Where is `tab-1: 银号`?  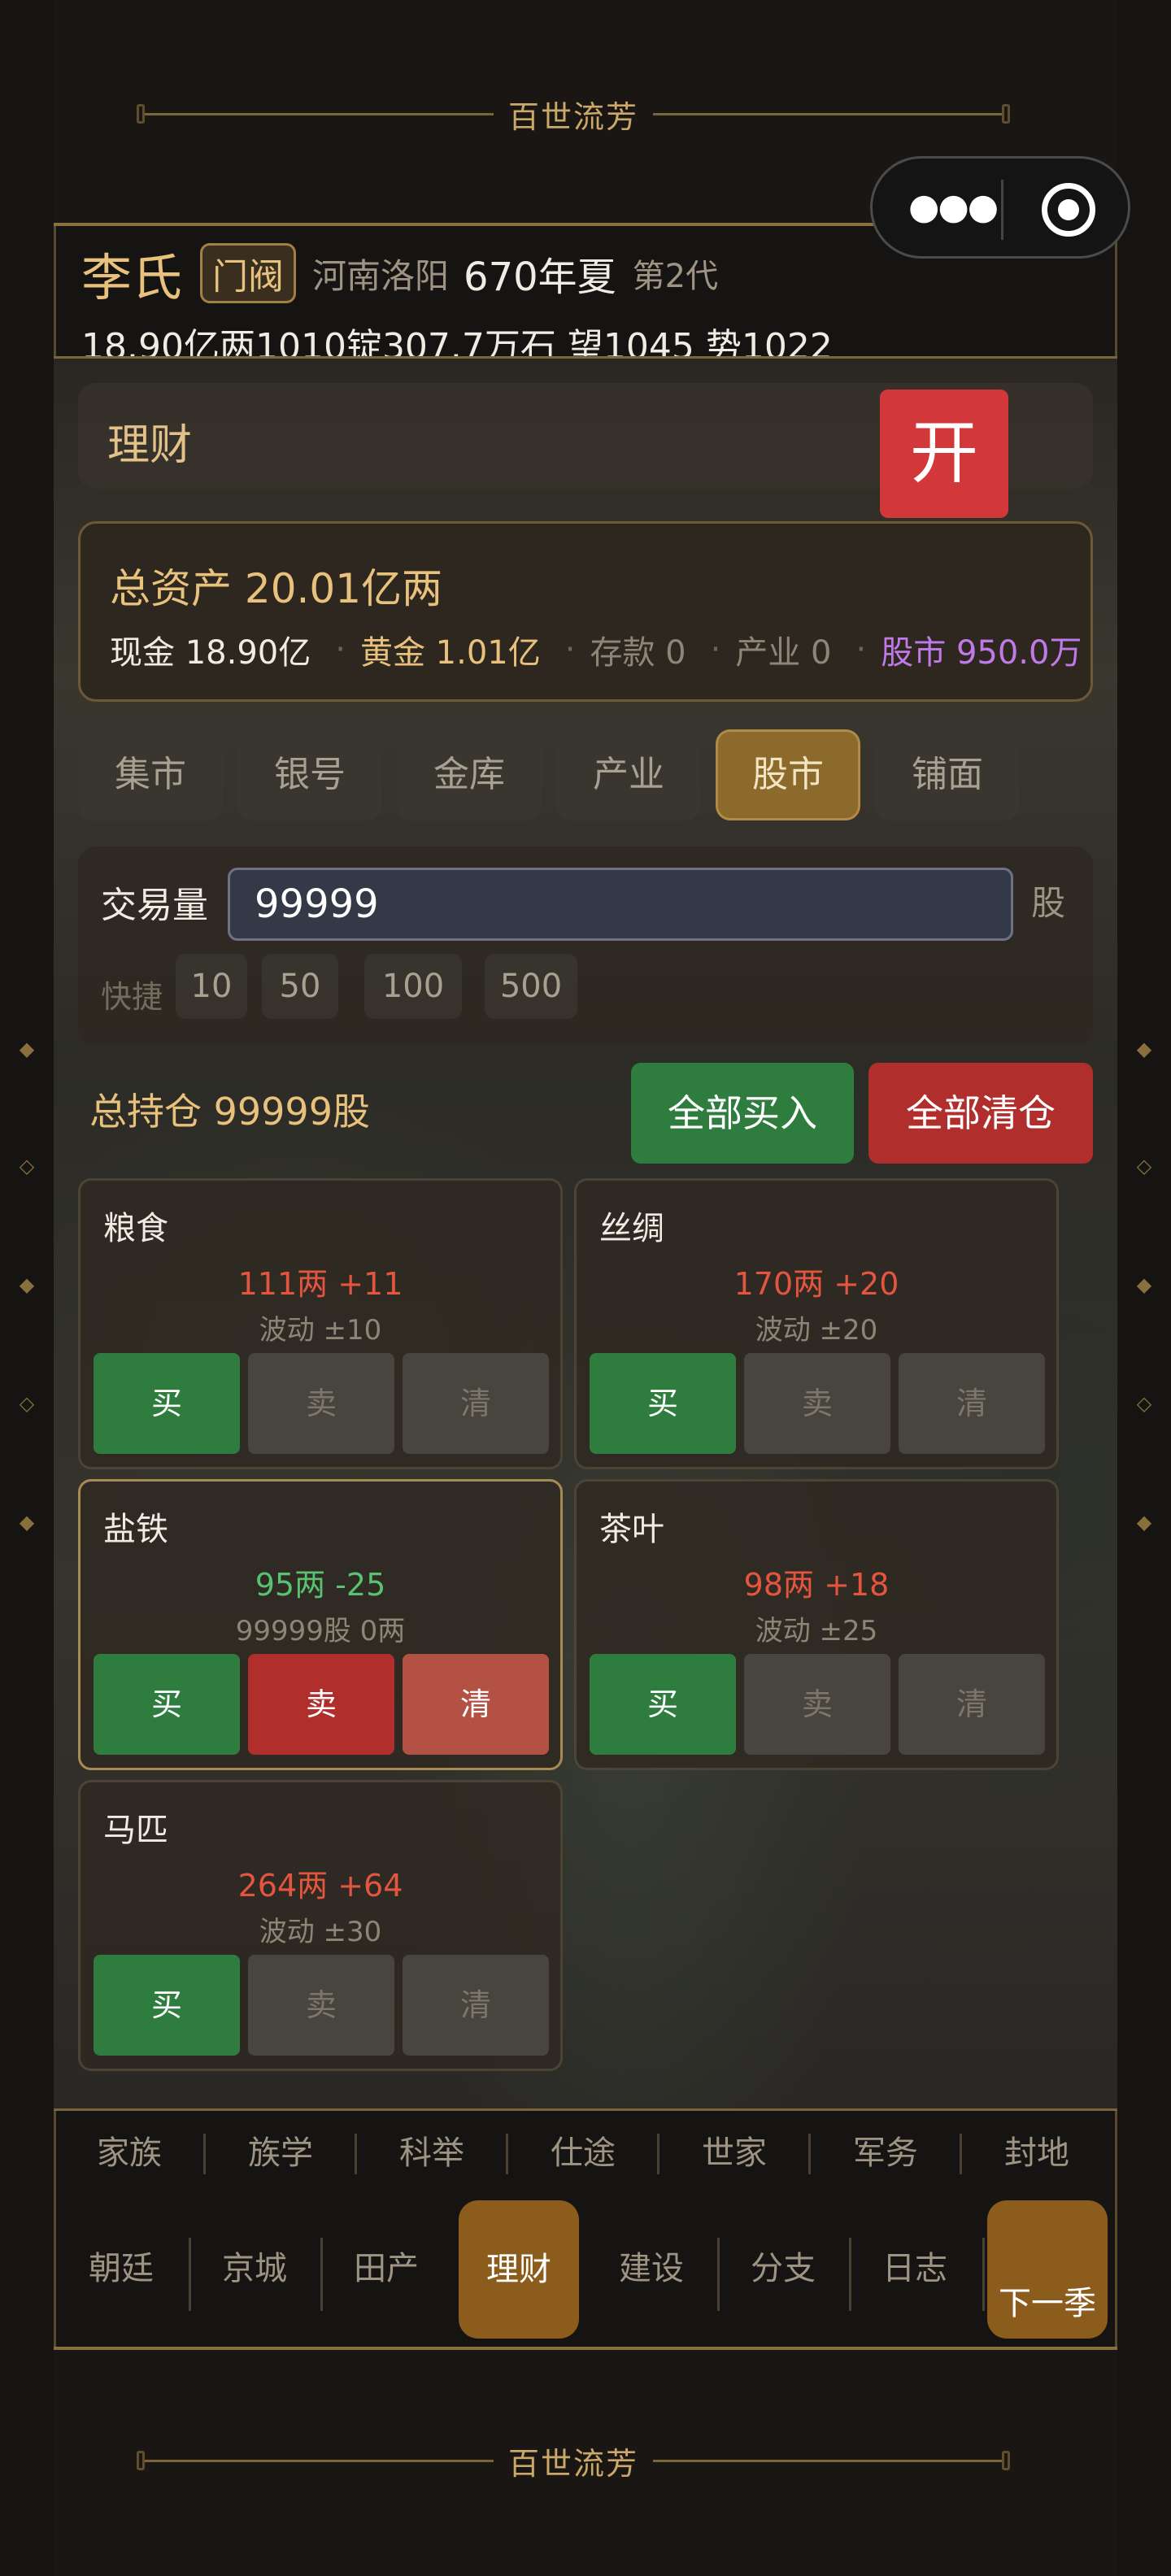 tab-1: 银号 is located at coordinates (309, 775).